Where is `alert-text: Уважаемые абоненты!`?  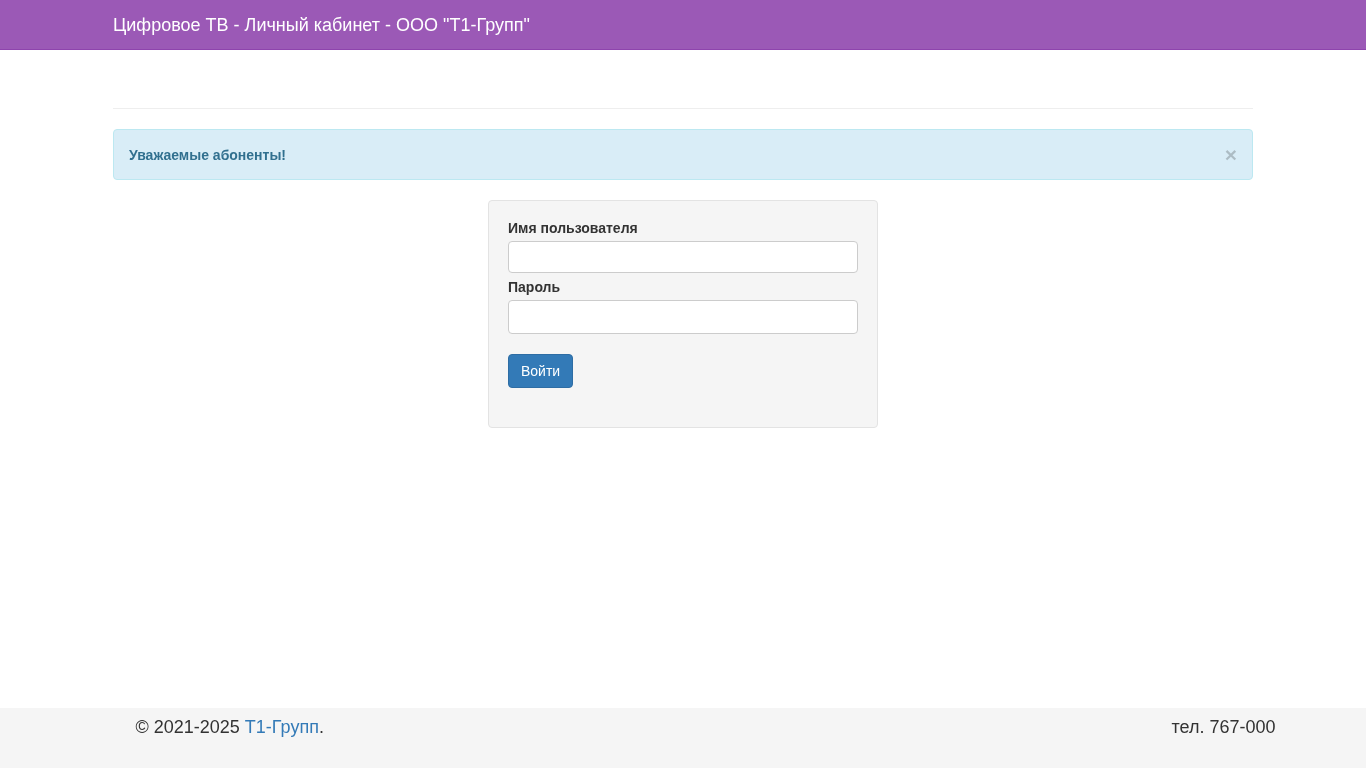
alert-text: Уважаемые абоненты! is located at coordinates (207, 154).